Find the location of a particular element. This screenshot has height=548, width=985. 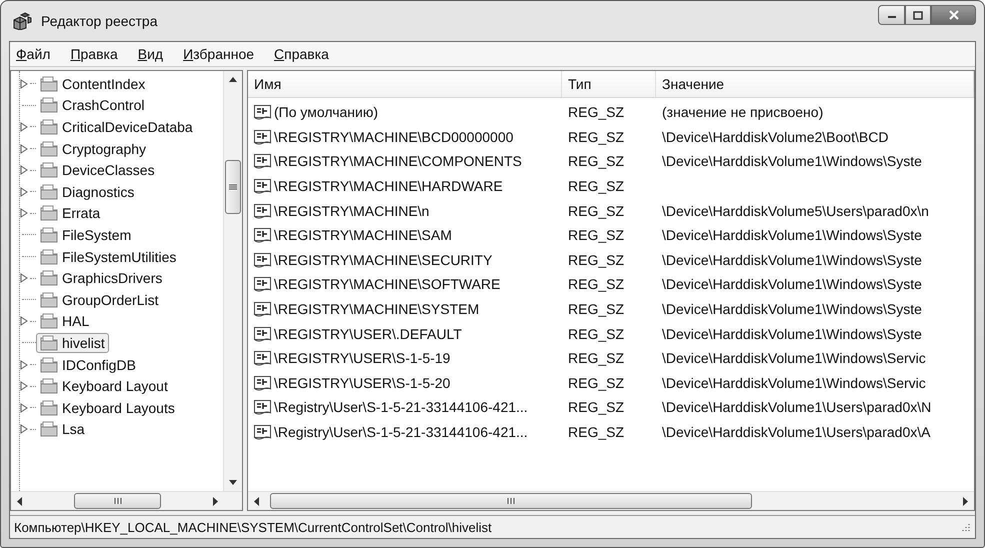

table-cell: \REGISTRY\MACHINE\SAM is located at coordinates (363, 235).